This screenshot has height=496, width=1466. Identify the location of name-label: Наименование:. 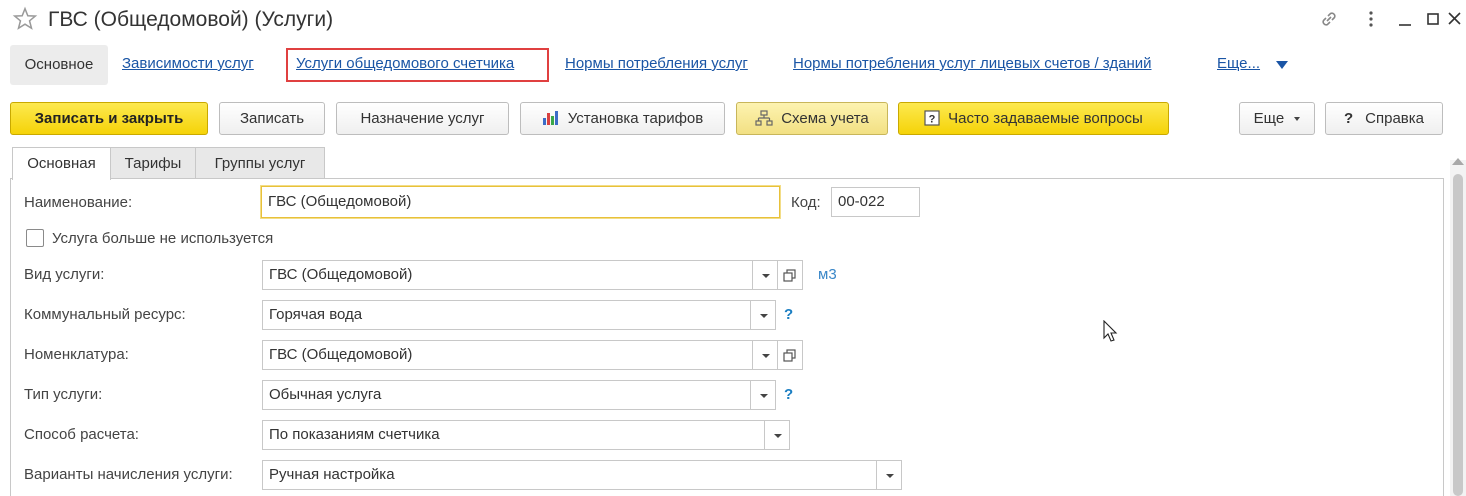
(78, 202).